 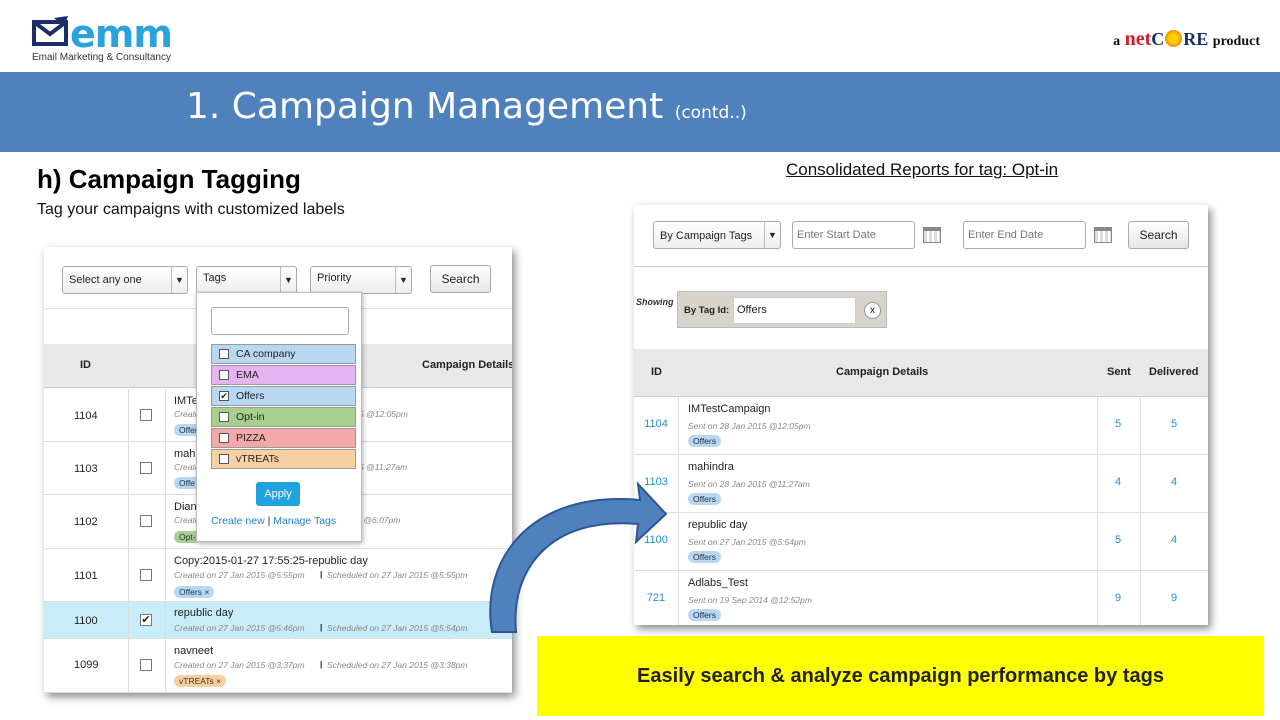 I want to click on tag-search-input, so click(x=280, y=321).